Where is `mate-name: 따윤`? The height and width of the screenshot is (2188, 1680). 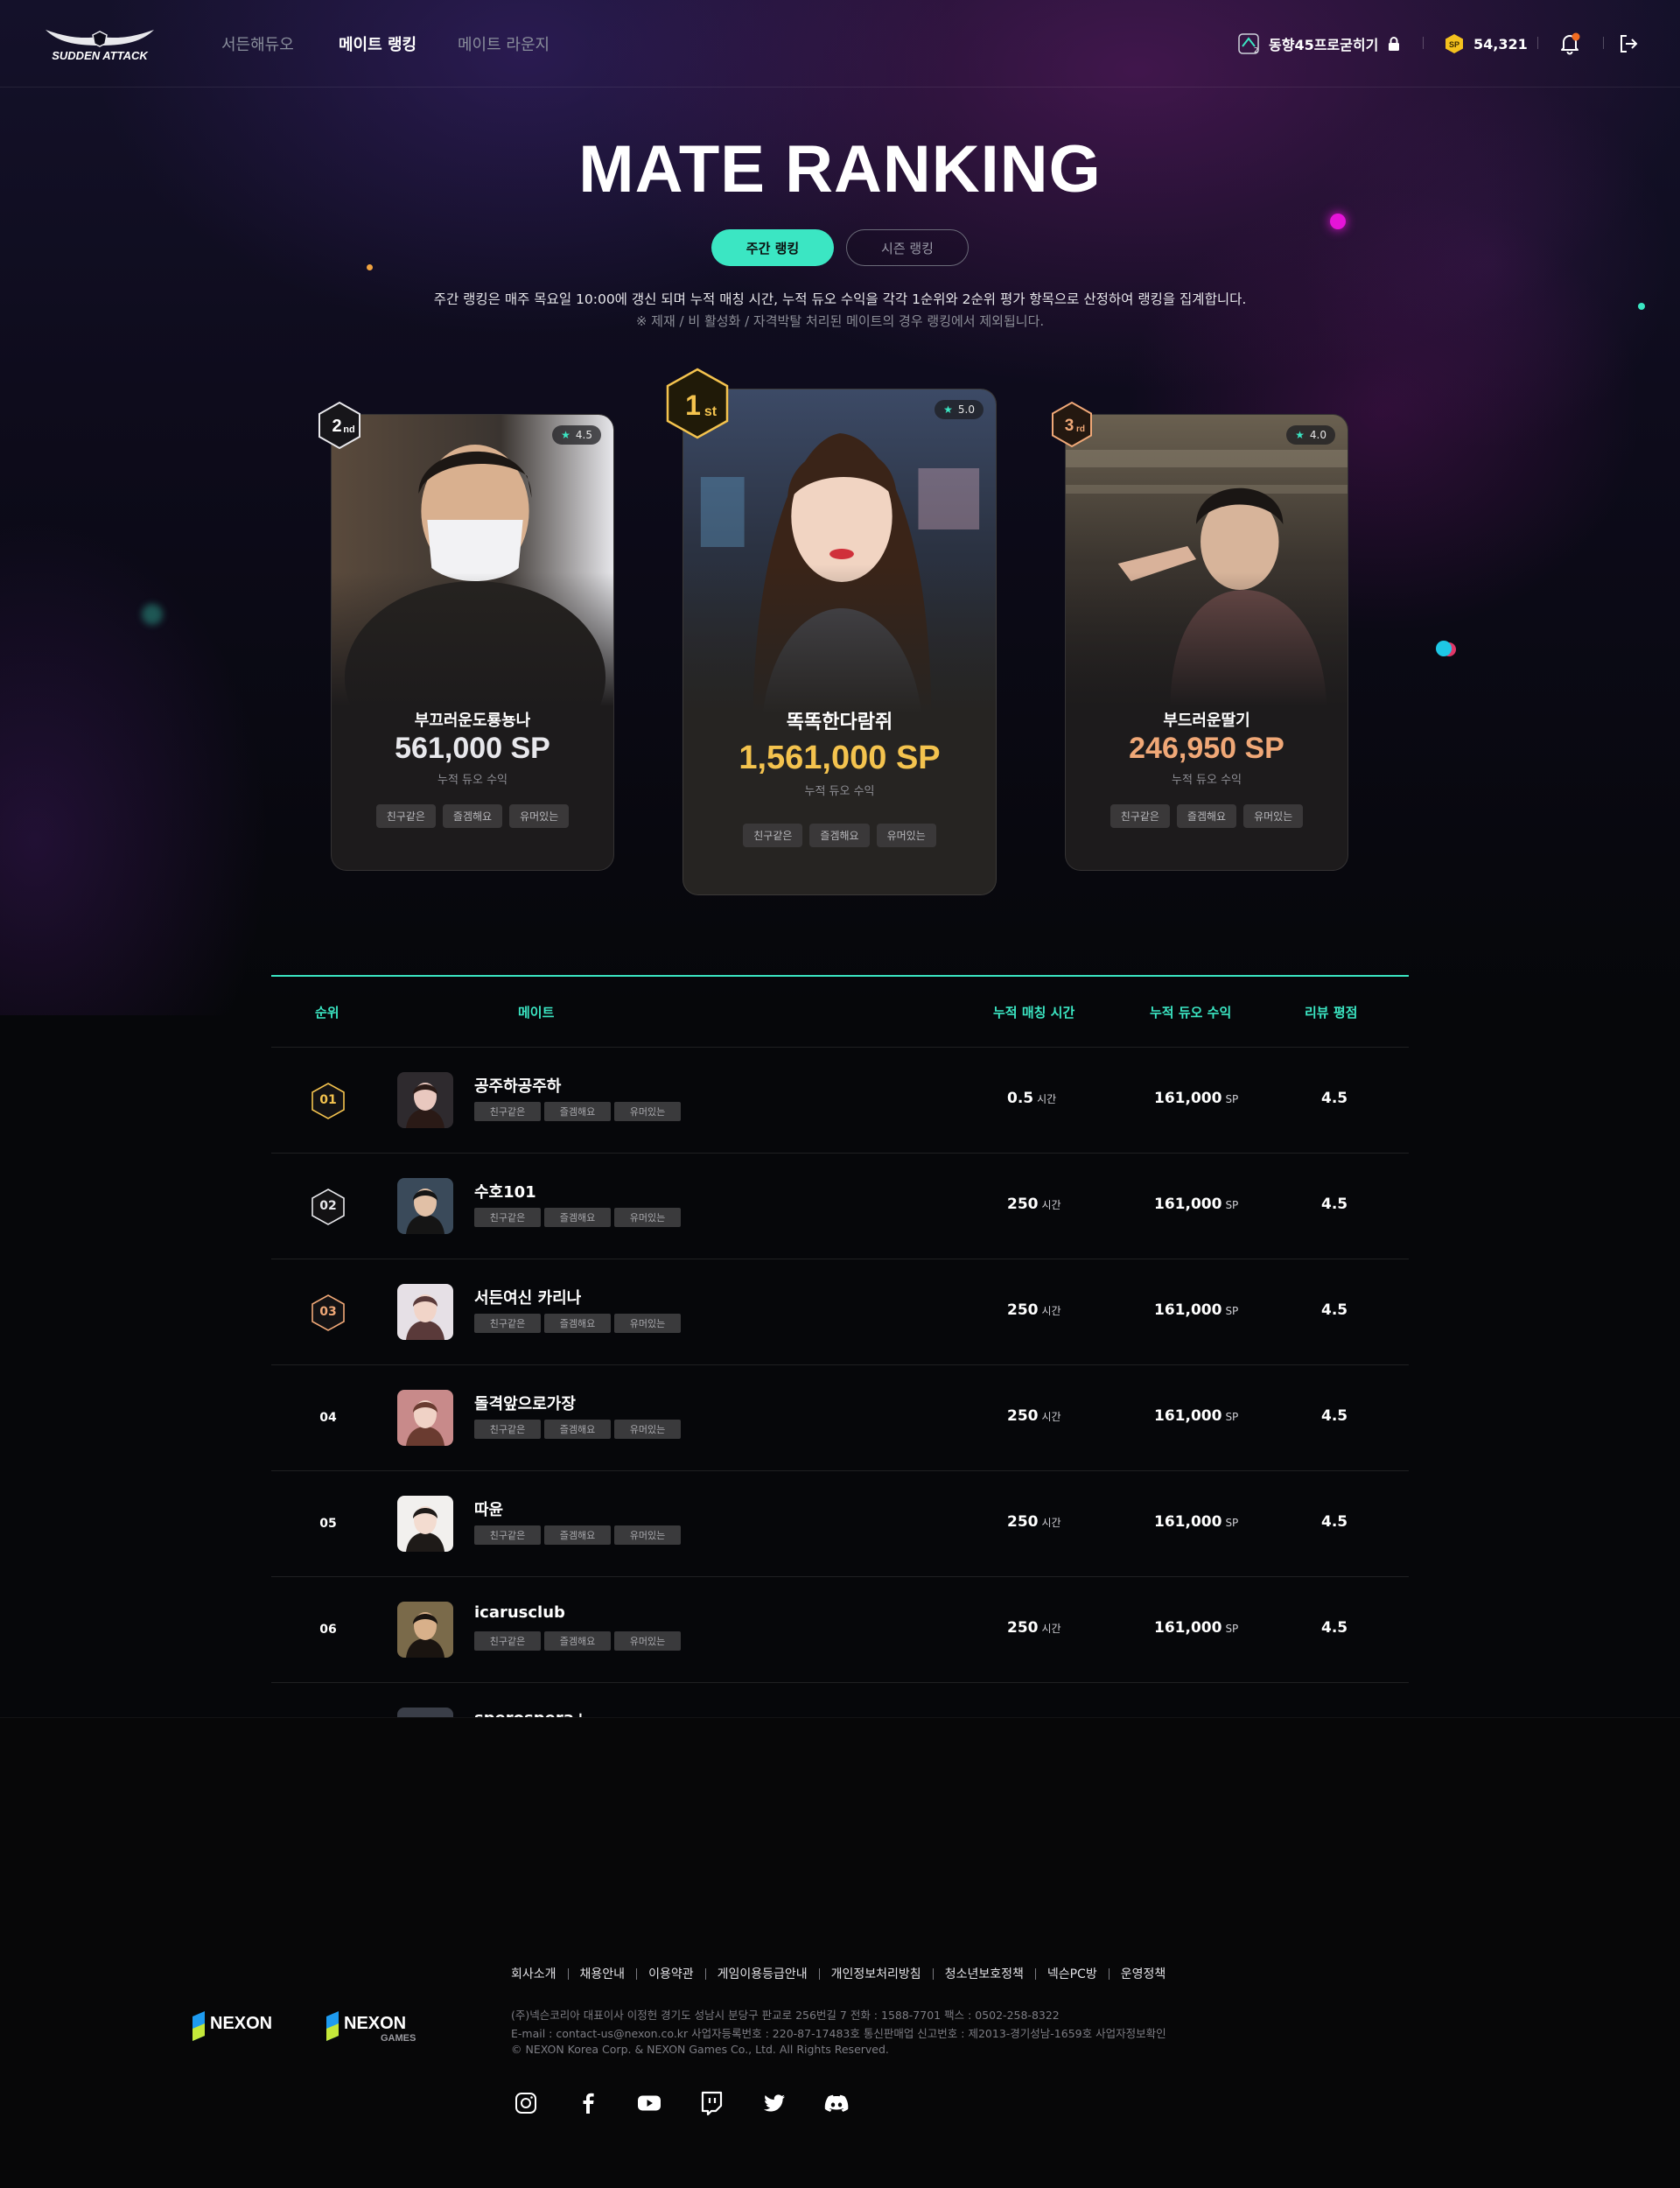 mate-name: 따윤 is located at coordinates (488, 1508).